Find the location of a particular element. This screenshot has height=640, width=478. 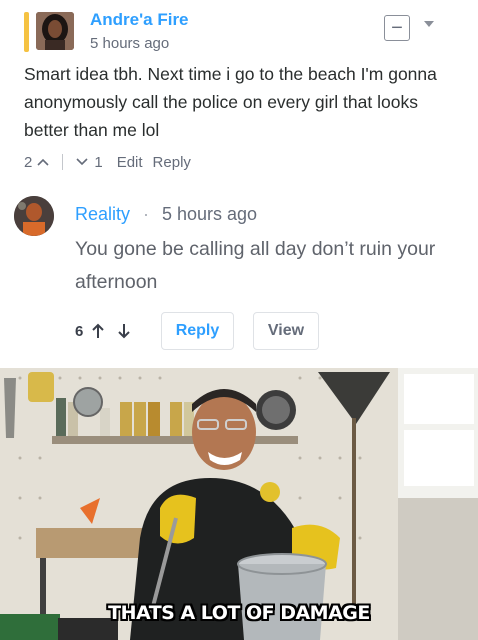

upvote-button is located at coordinates (98, 331).